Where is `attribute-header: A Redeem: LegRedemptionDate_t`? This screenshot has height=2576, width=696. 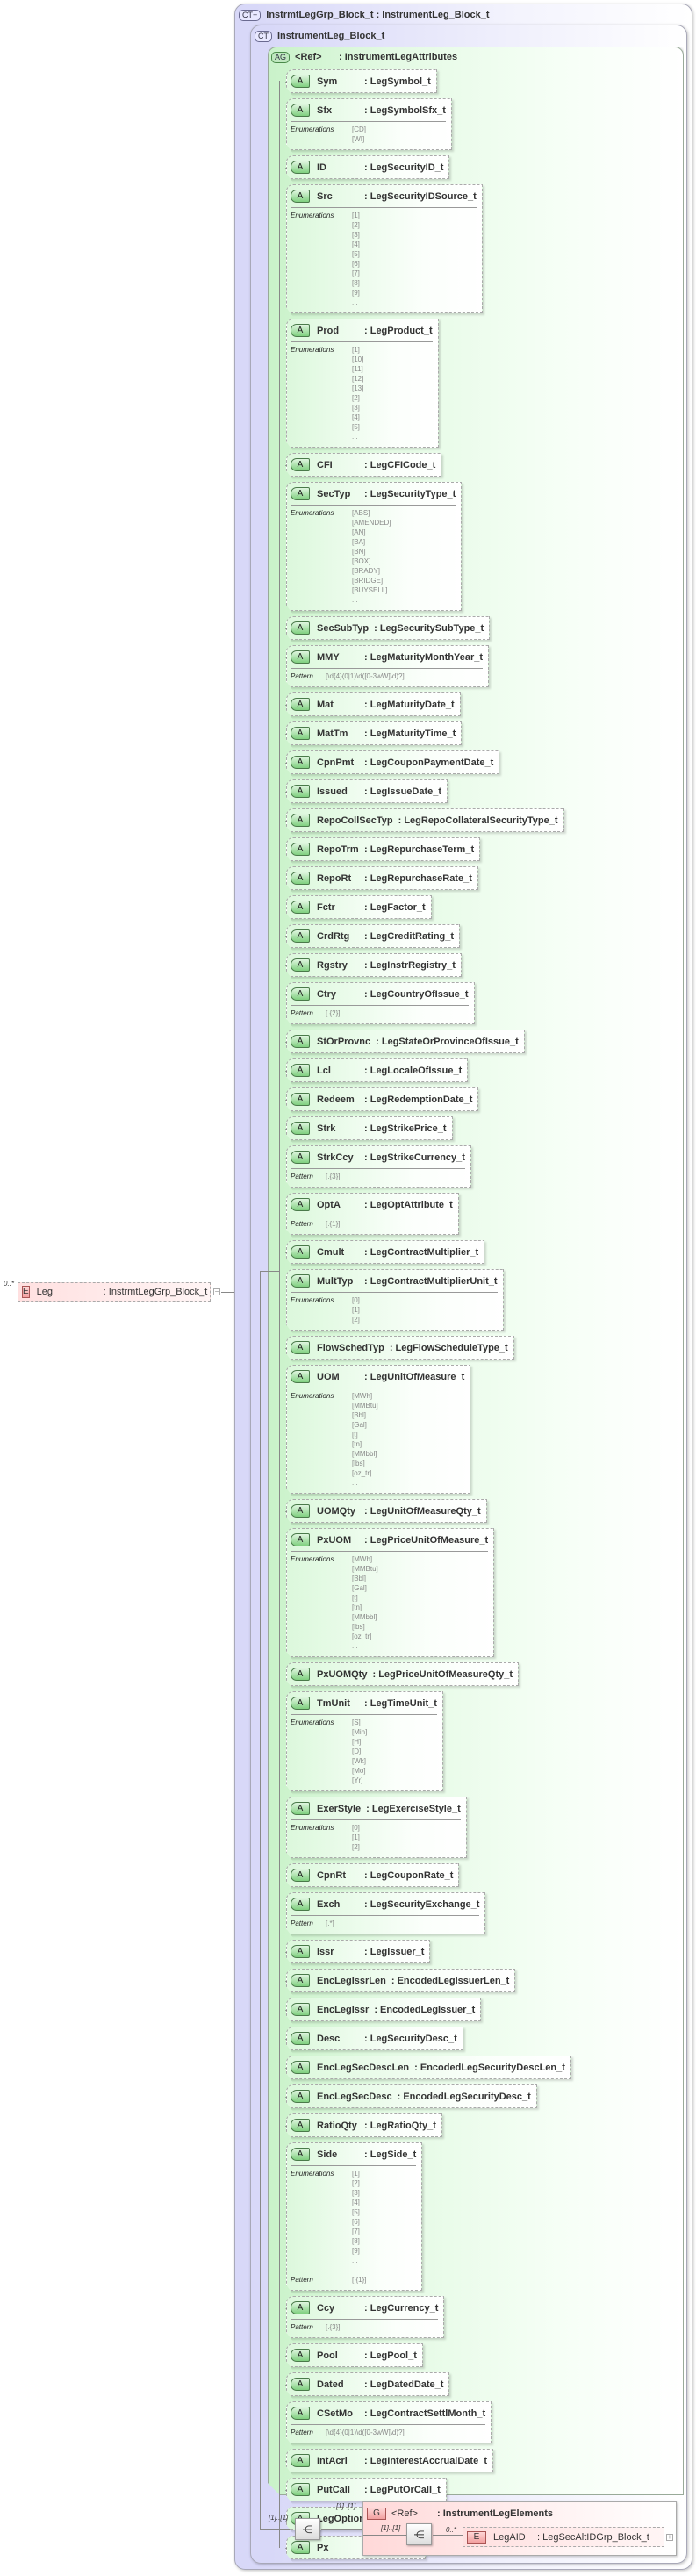 attribute-header: A Redeem: LegRedemptionDate_t is located at coordinates (381, 1099).